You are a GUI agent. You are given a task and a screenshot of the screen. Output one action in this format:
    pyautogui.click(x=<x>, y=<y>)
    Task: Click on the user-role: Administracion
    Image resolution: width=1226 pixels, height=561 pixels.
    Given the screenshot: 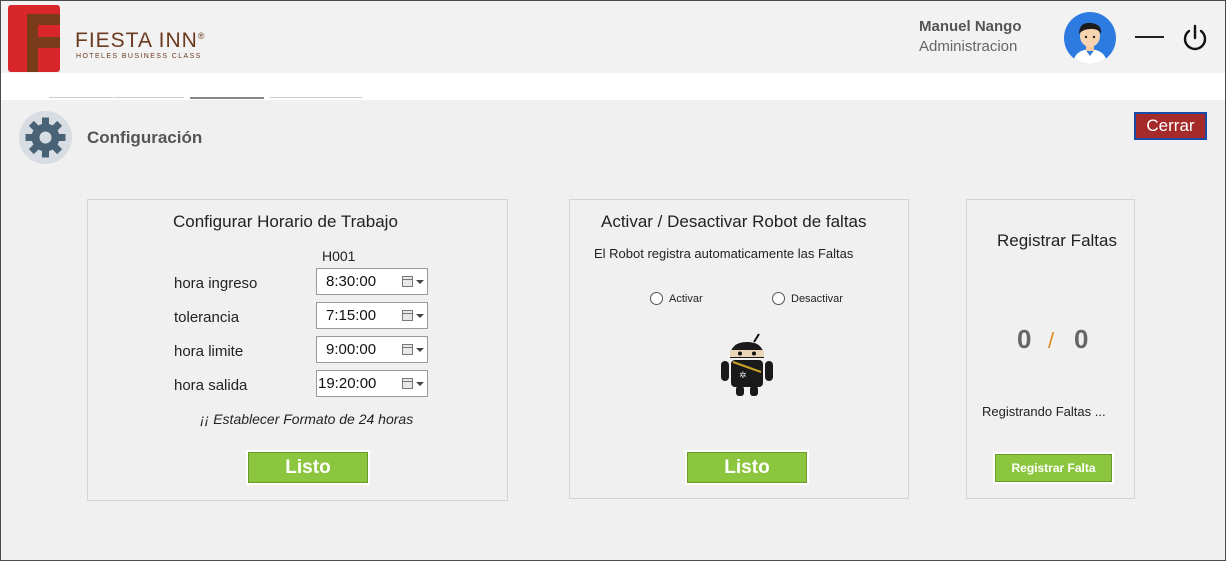 What is the action you would take?
    pyautogui.click(x=968, y=46)
    